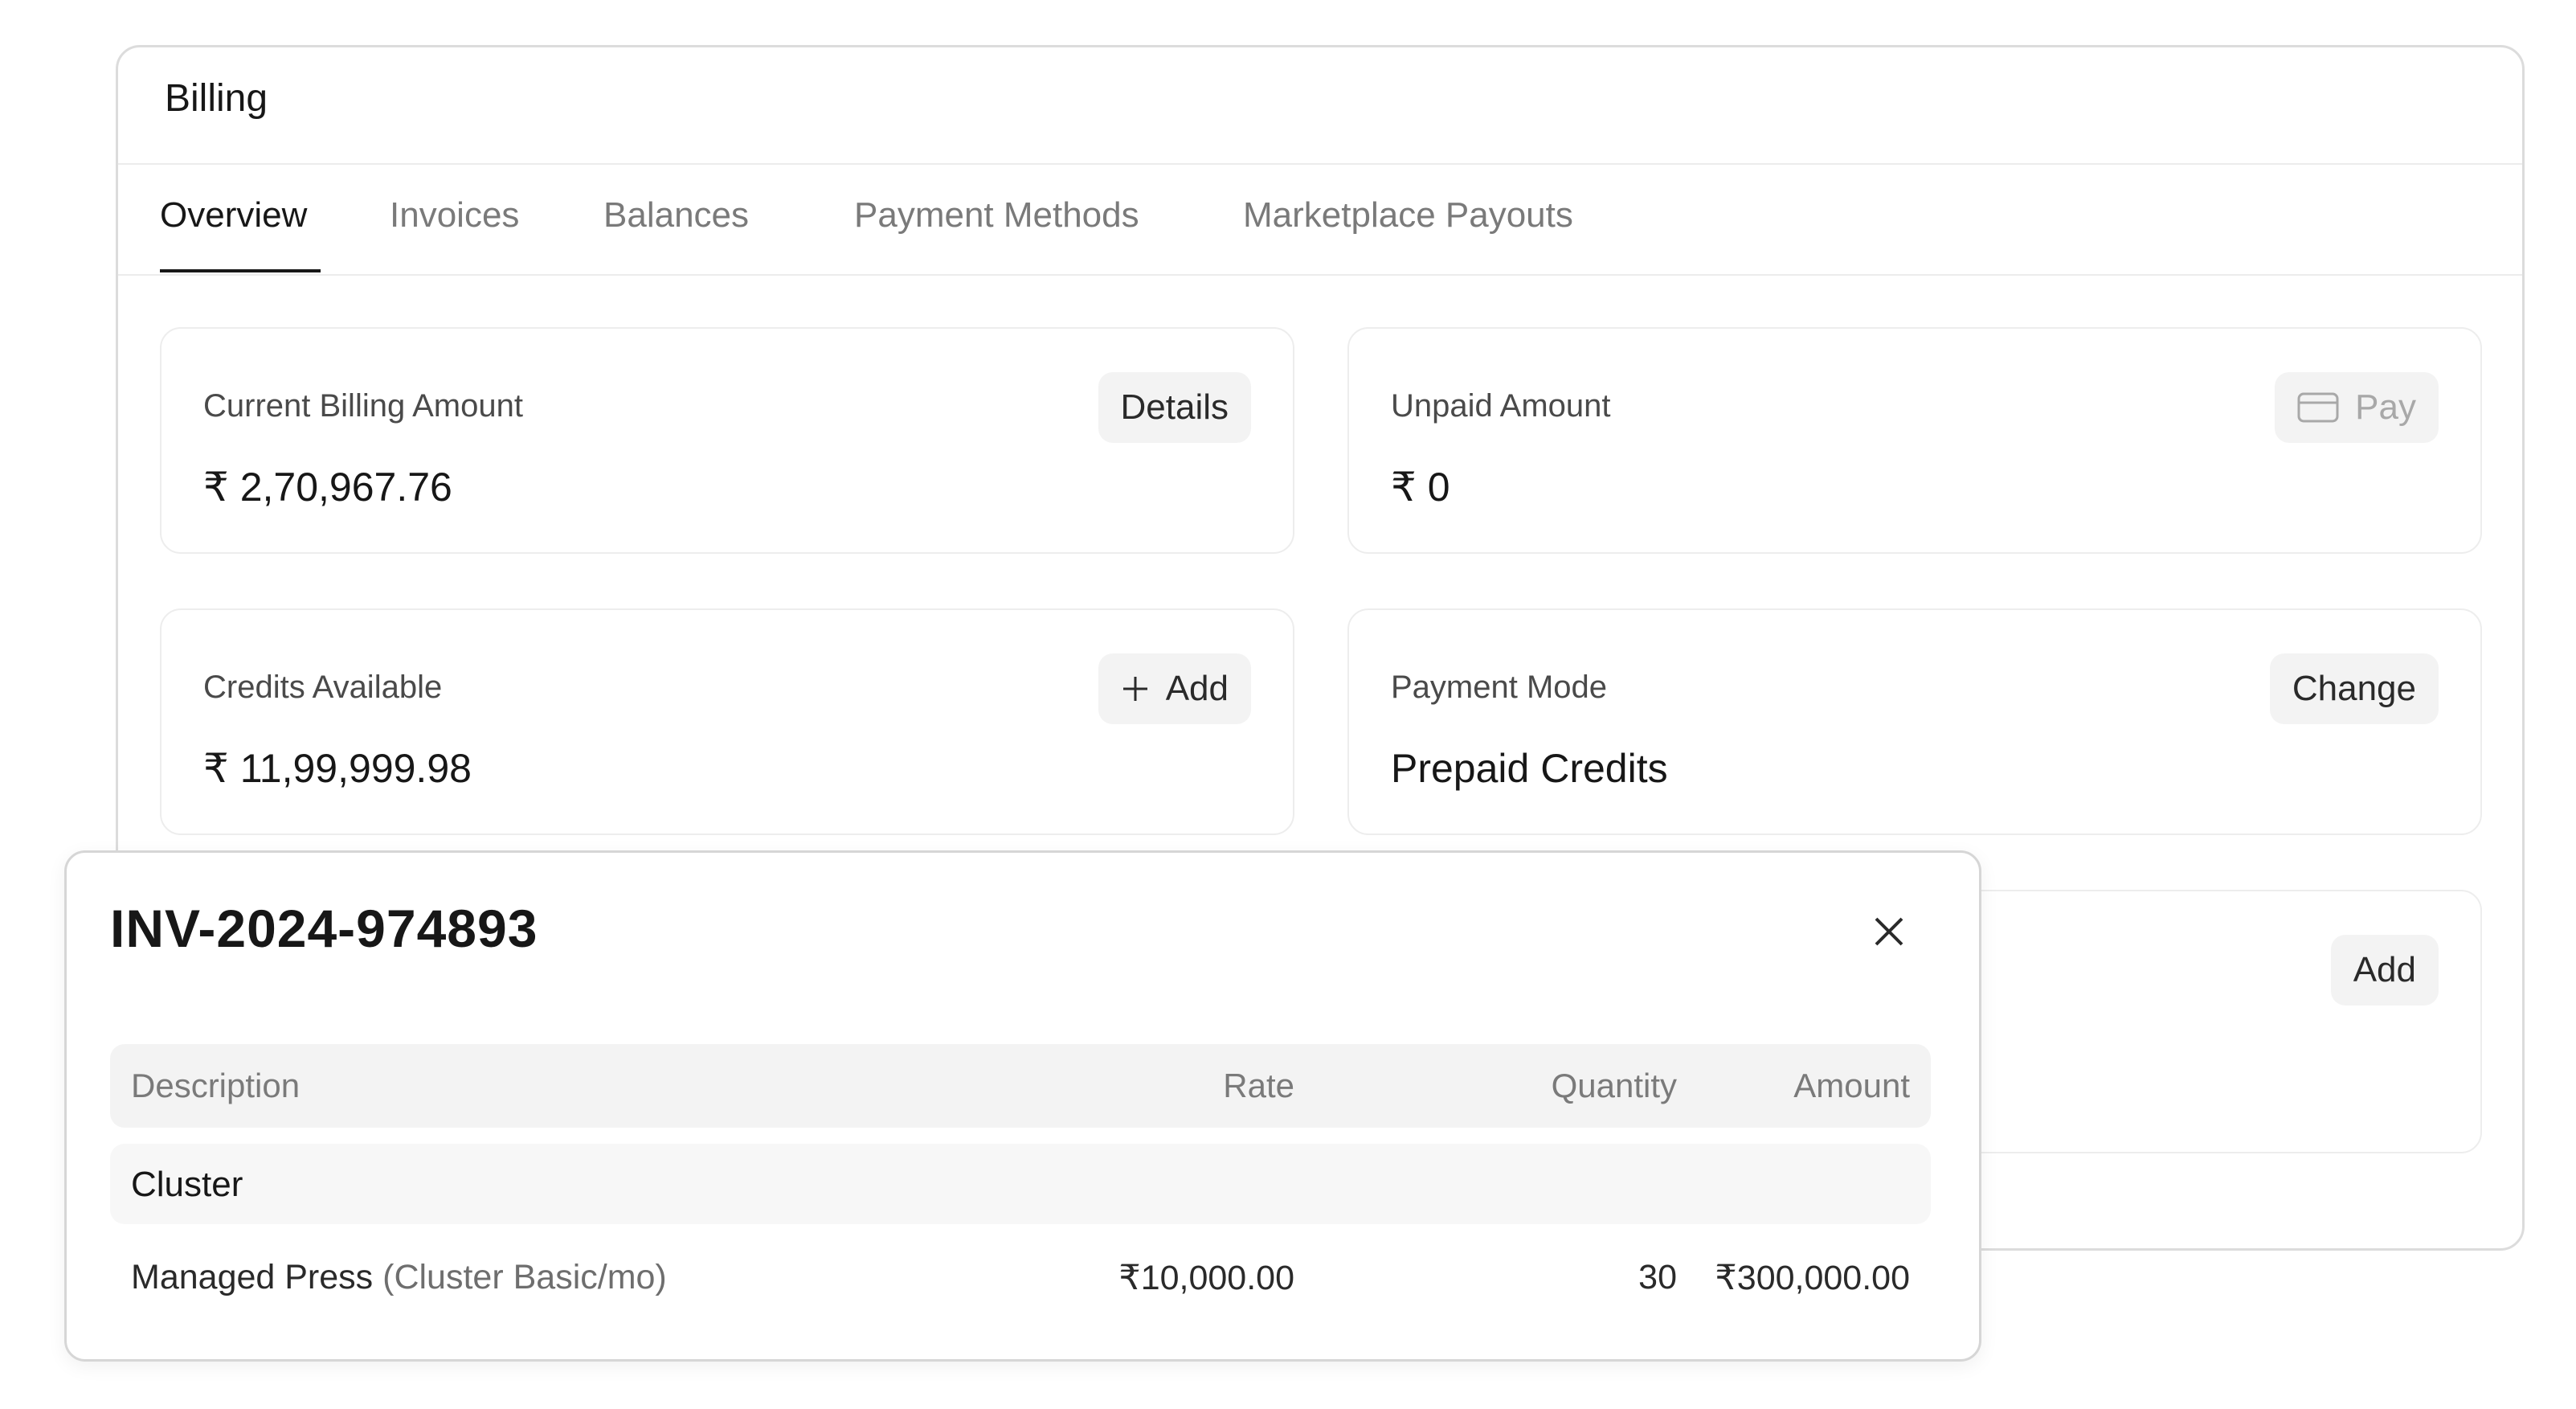 The width and height of the screenshot is (2576, 1409). I want to click on column-quantity: Quantity, so click(1614, 1085).